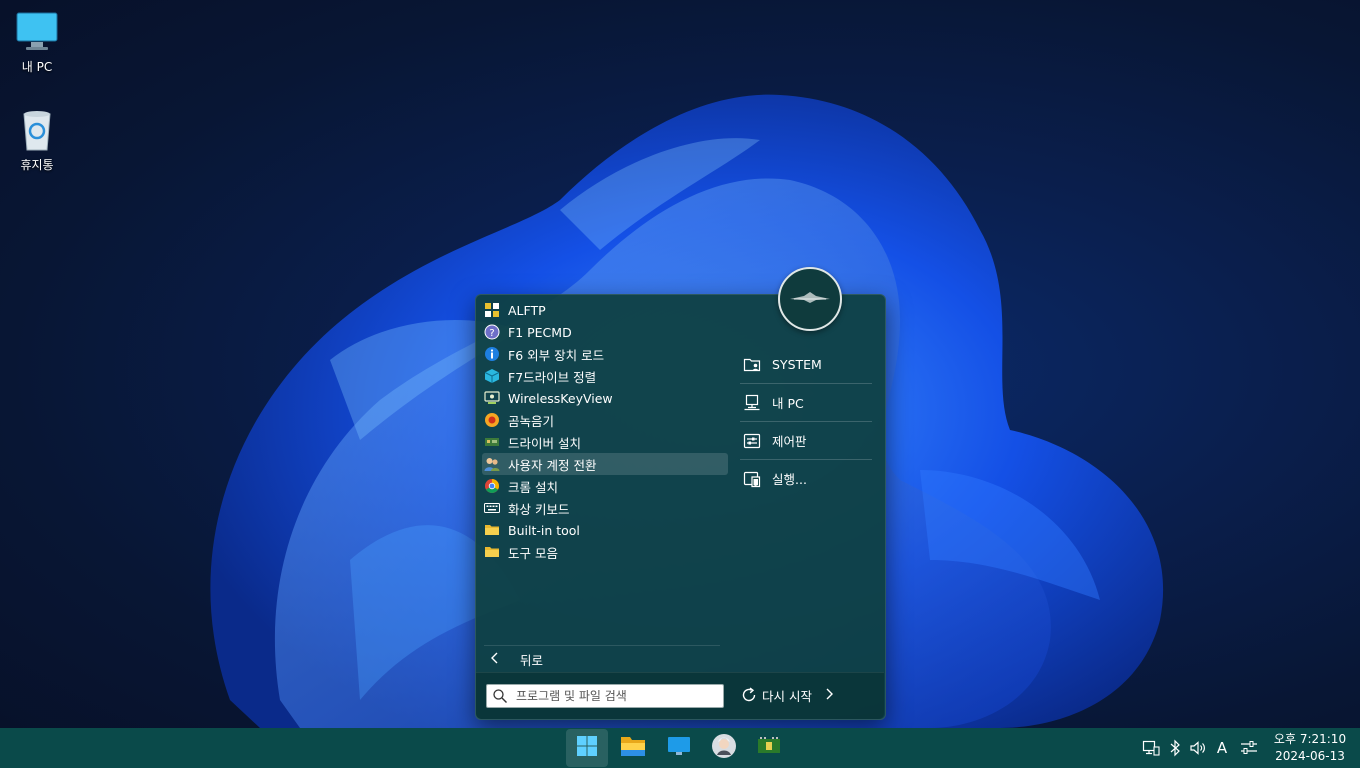 Image resolution: width=1360 pixels, height=768 pixels. Describe the element at coordinates (552, 377) in the screenshot. I see `program-label: F7드라이브 정렬` at that location.